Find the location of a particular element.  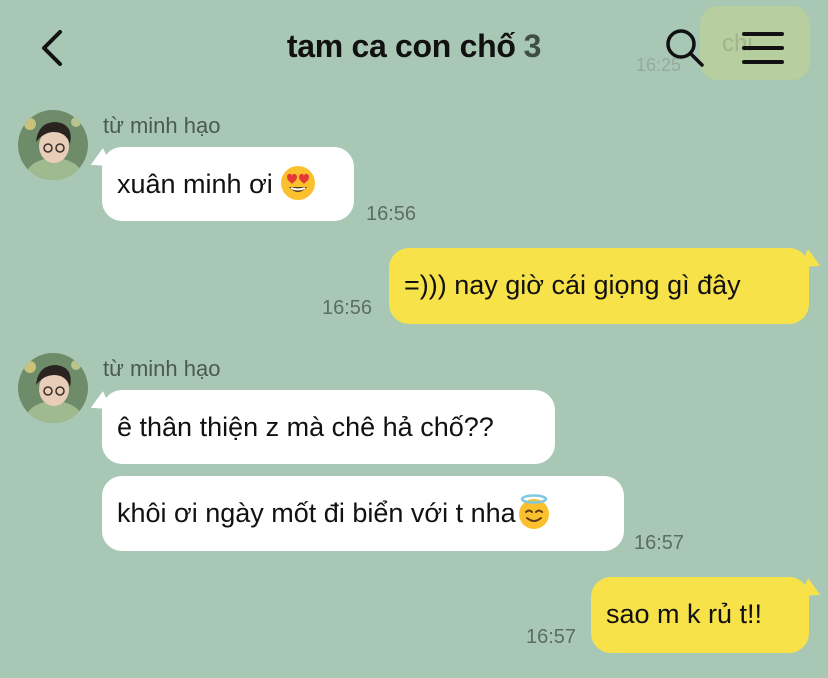

search-button is located at coordinates (684, 48).